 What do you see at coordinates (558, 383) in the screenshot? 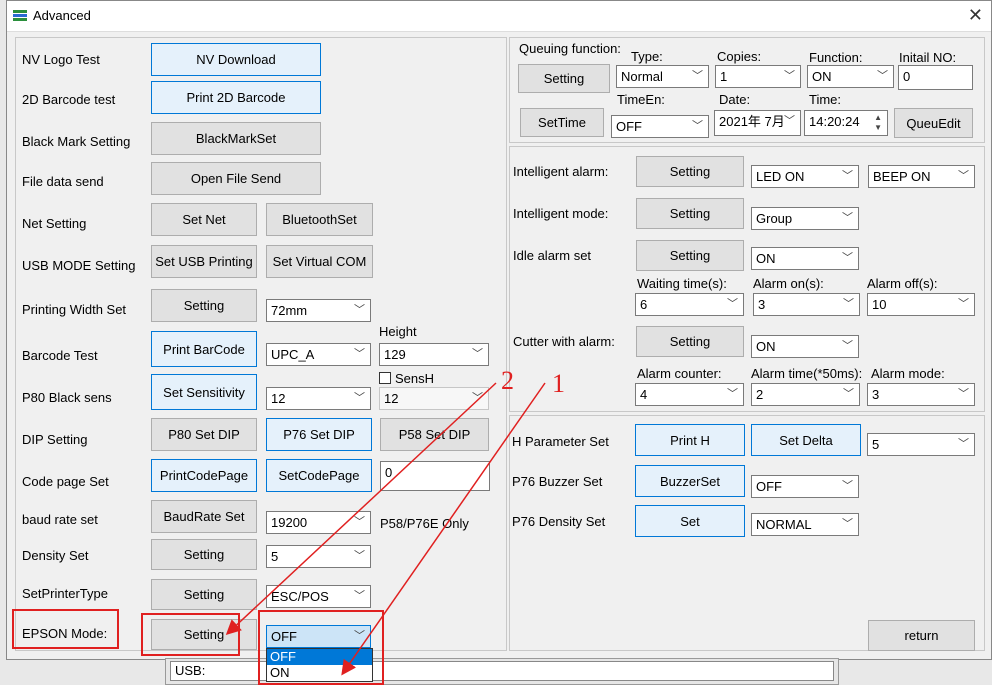
I see `annotation-number-1: 1` at bounding box center [558, 383].